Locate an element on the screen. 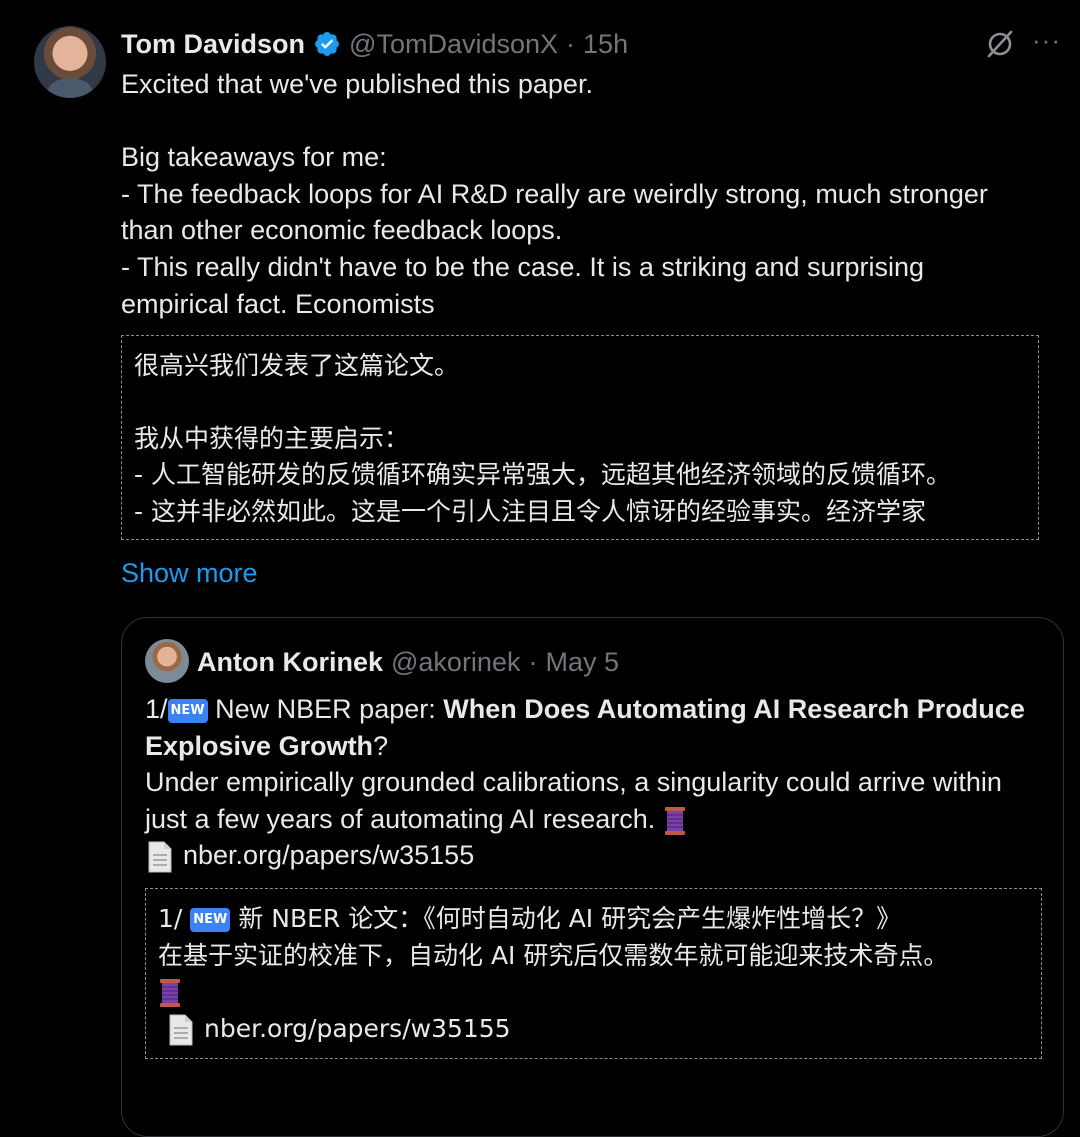 Image resolution: width=1080 pixels, height=1137 pixels. paper-title-end: ? is located at coordinates (381, 745).